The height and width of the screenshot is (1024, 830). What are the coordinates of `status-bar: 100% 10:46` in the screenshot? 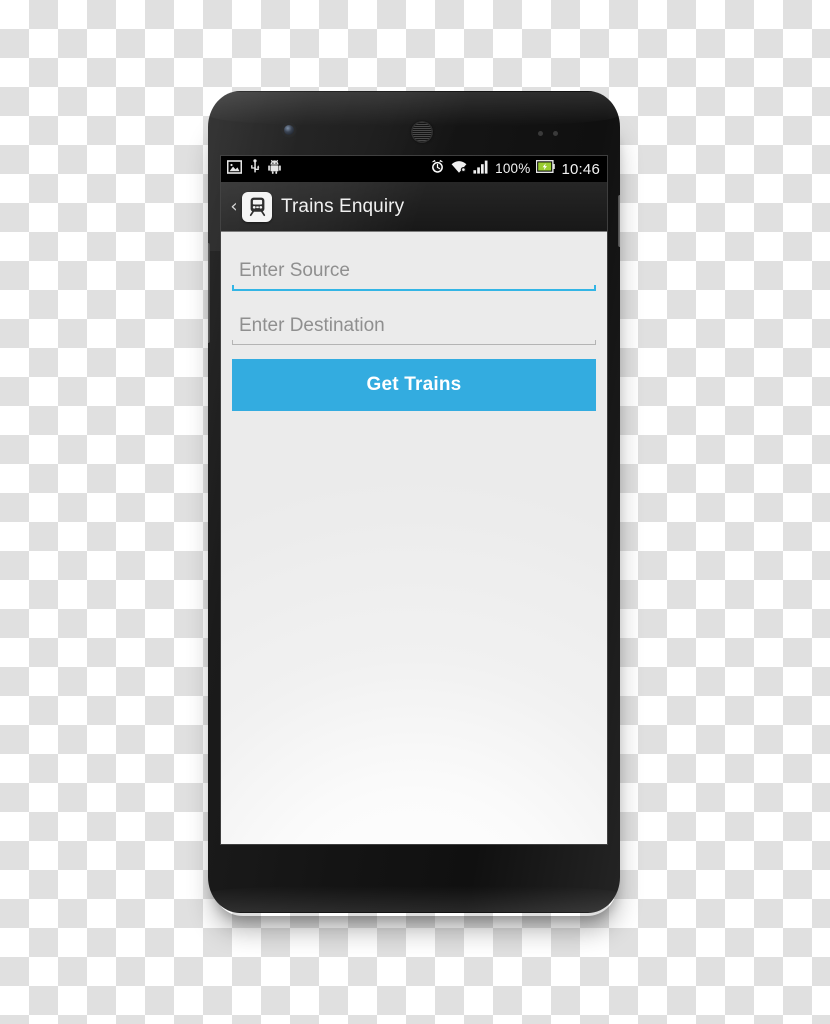 It's located at (414, 169).